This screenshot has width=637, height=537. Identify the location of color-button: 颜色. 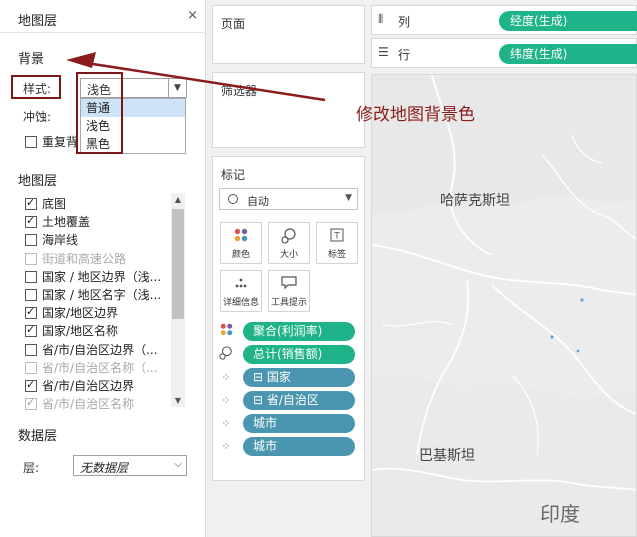
(241, 243).